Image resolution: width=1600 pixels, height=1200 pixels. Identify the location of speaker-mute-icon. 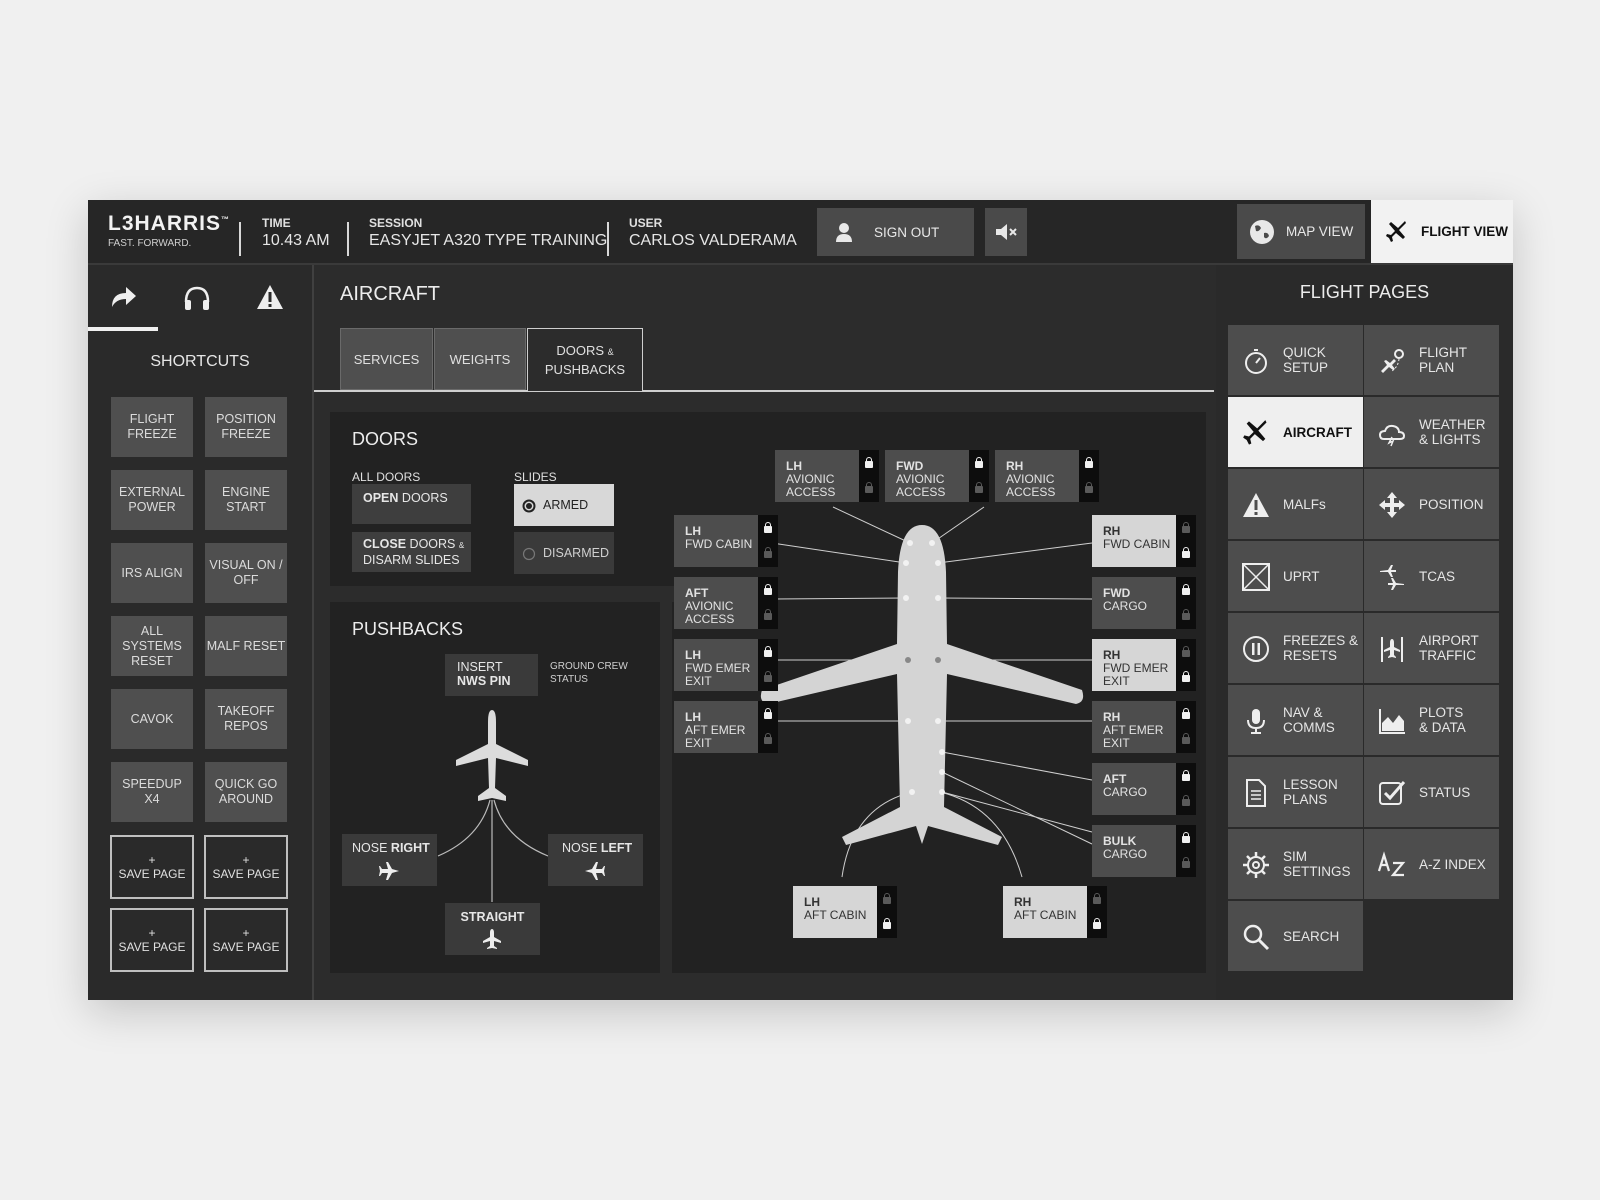
(1006, 232).